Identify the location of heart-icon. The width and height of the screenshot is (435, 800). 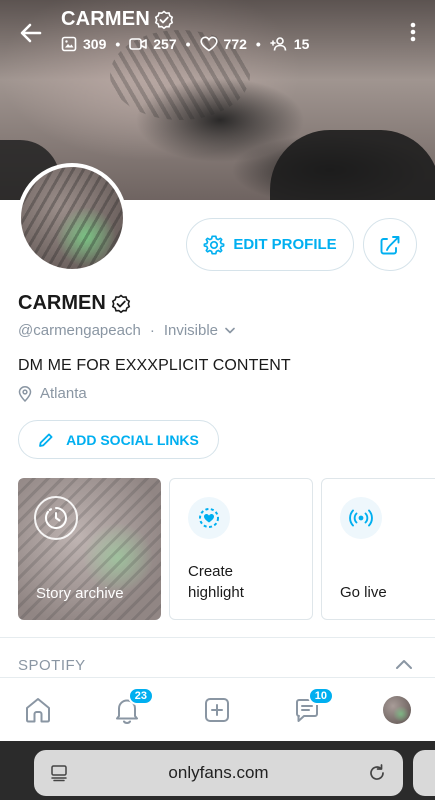
(208, 44).